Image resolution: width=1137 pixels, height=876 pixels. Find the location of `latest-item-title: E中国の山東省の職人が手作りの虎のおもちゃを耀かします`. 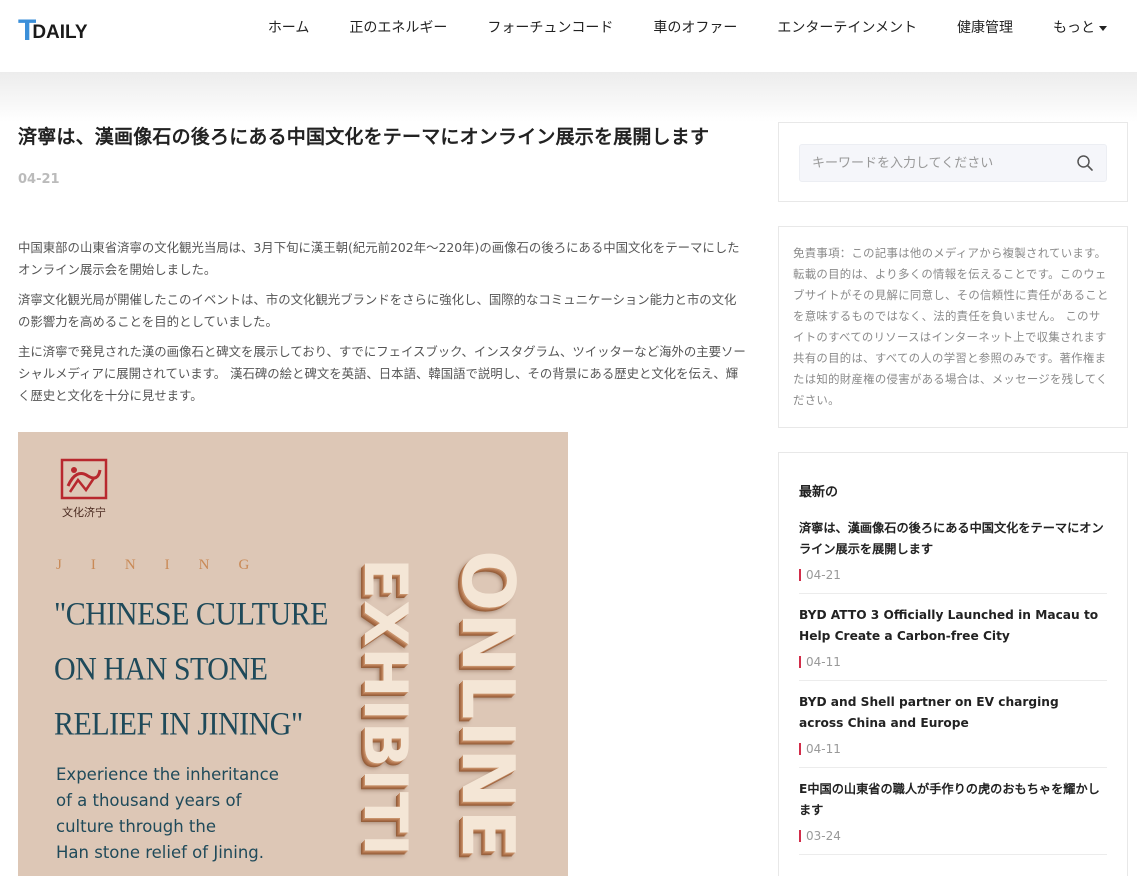

latest-item-title: E中国の山東省の職人が手作りの虎のおもちゃを耀かします is located at coordinates (953, 800).